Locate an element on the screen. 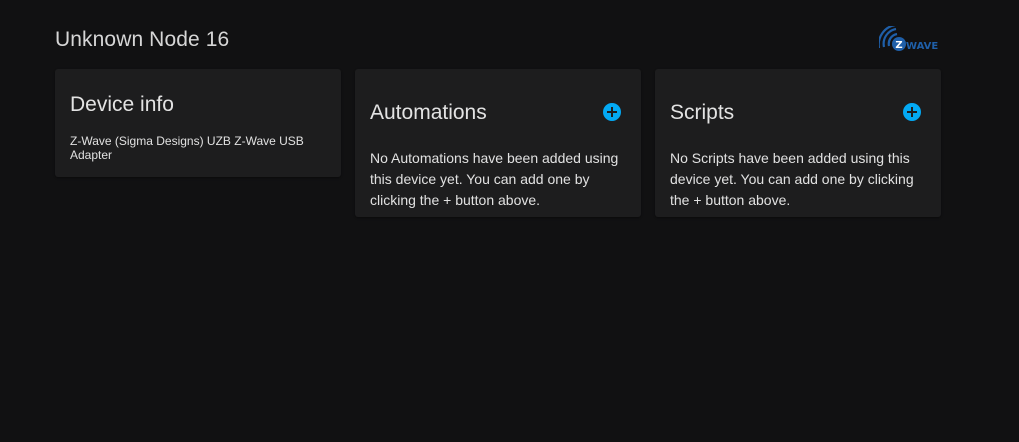  device-info-title: Device info is located at coordinates (122, 104).